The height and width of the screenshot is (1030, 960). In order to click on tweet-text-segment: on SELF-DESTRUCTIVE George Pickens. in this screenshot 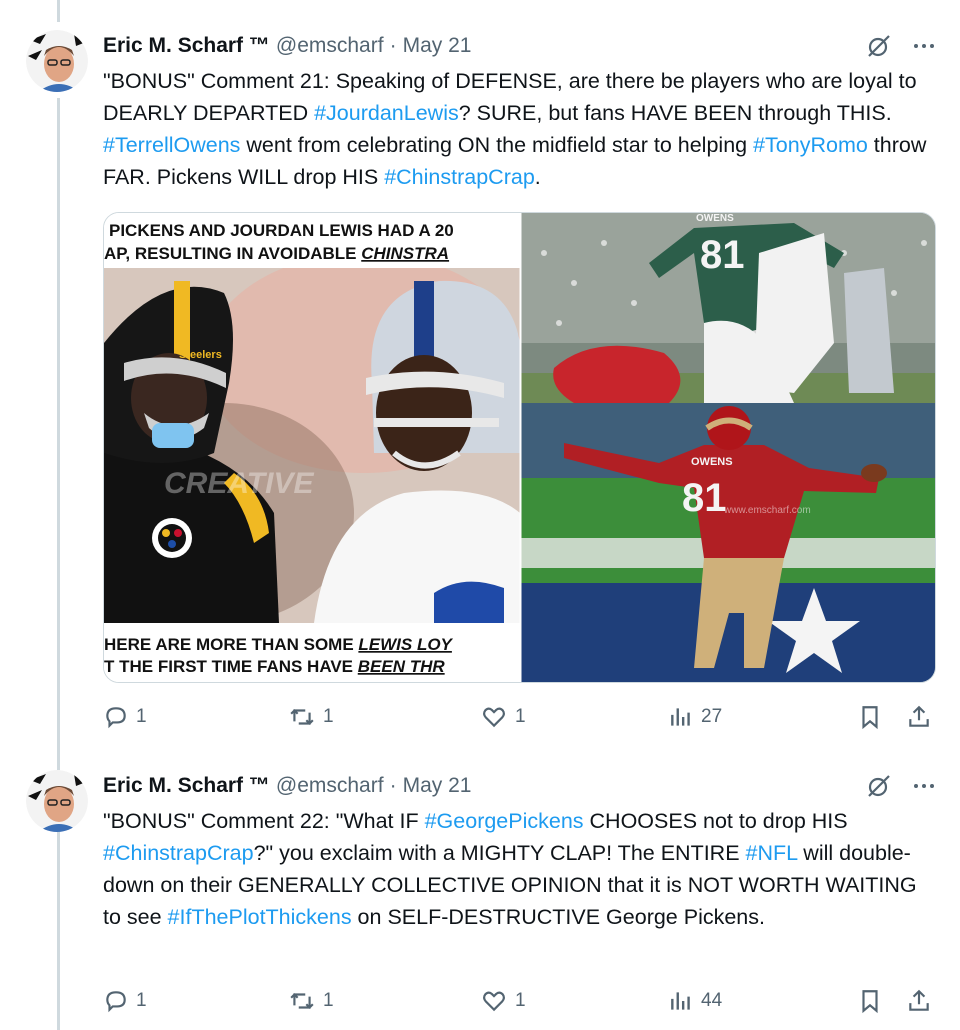, I will do `click(558, 917)`.